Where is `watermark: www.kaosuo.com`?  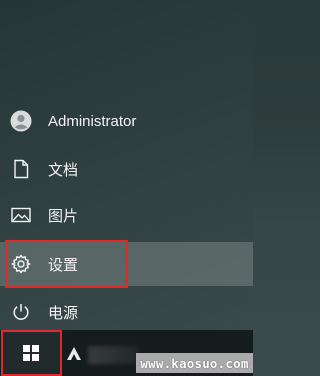 watermark: www.kaosuo.com is located at coordinates (194, 363).